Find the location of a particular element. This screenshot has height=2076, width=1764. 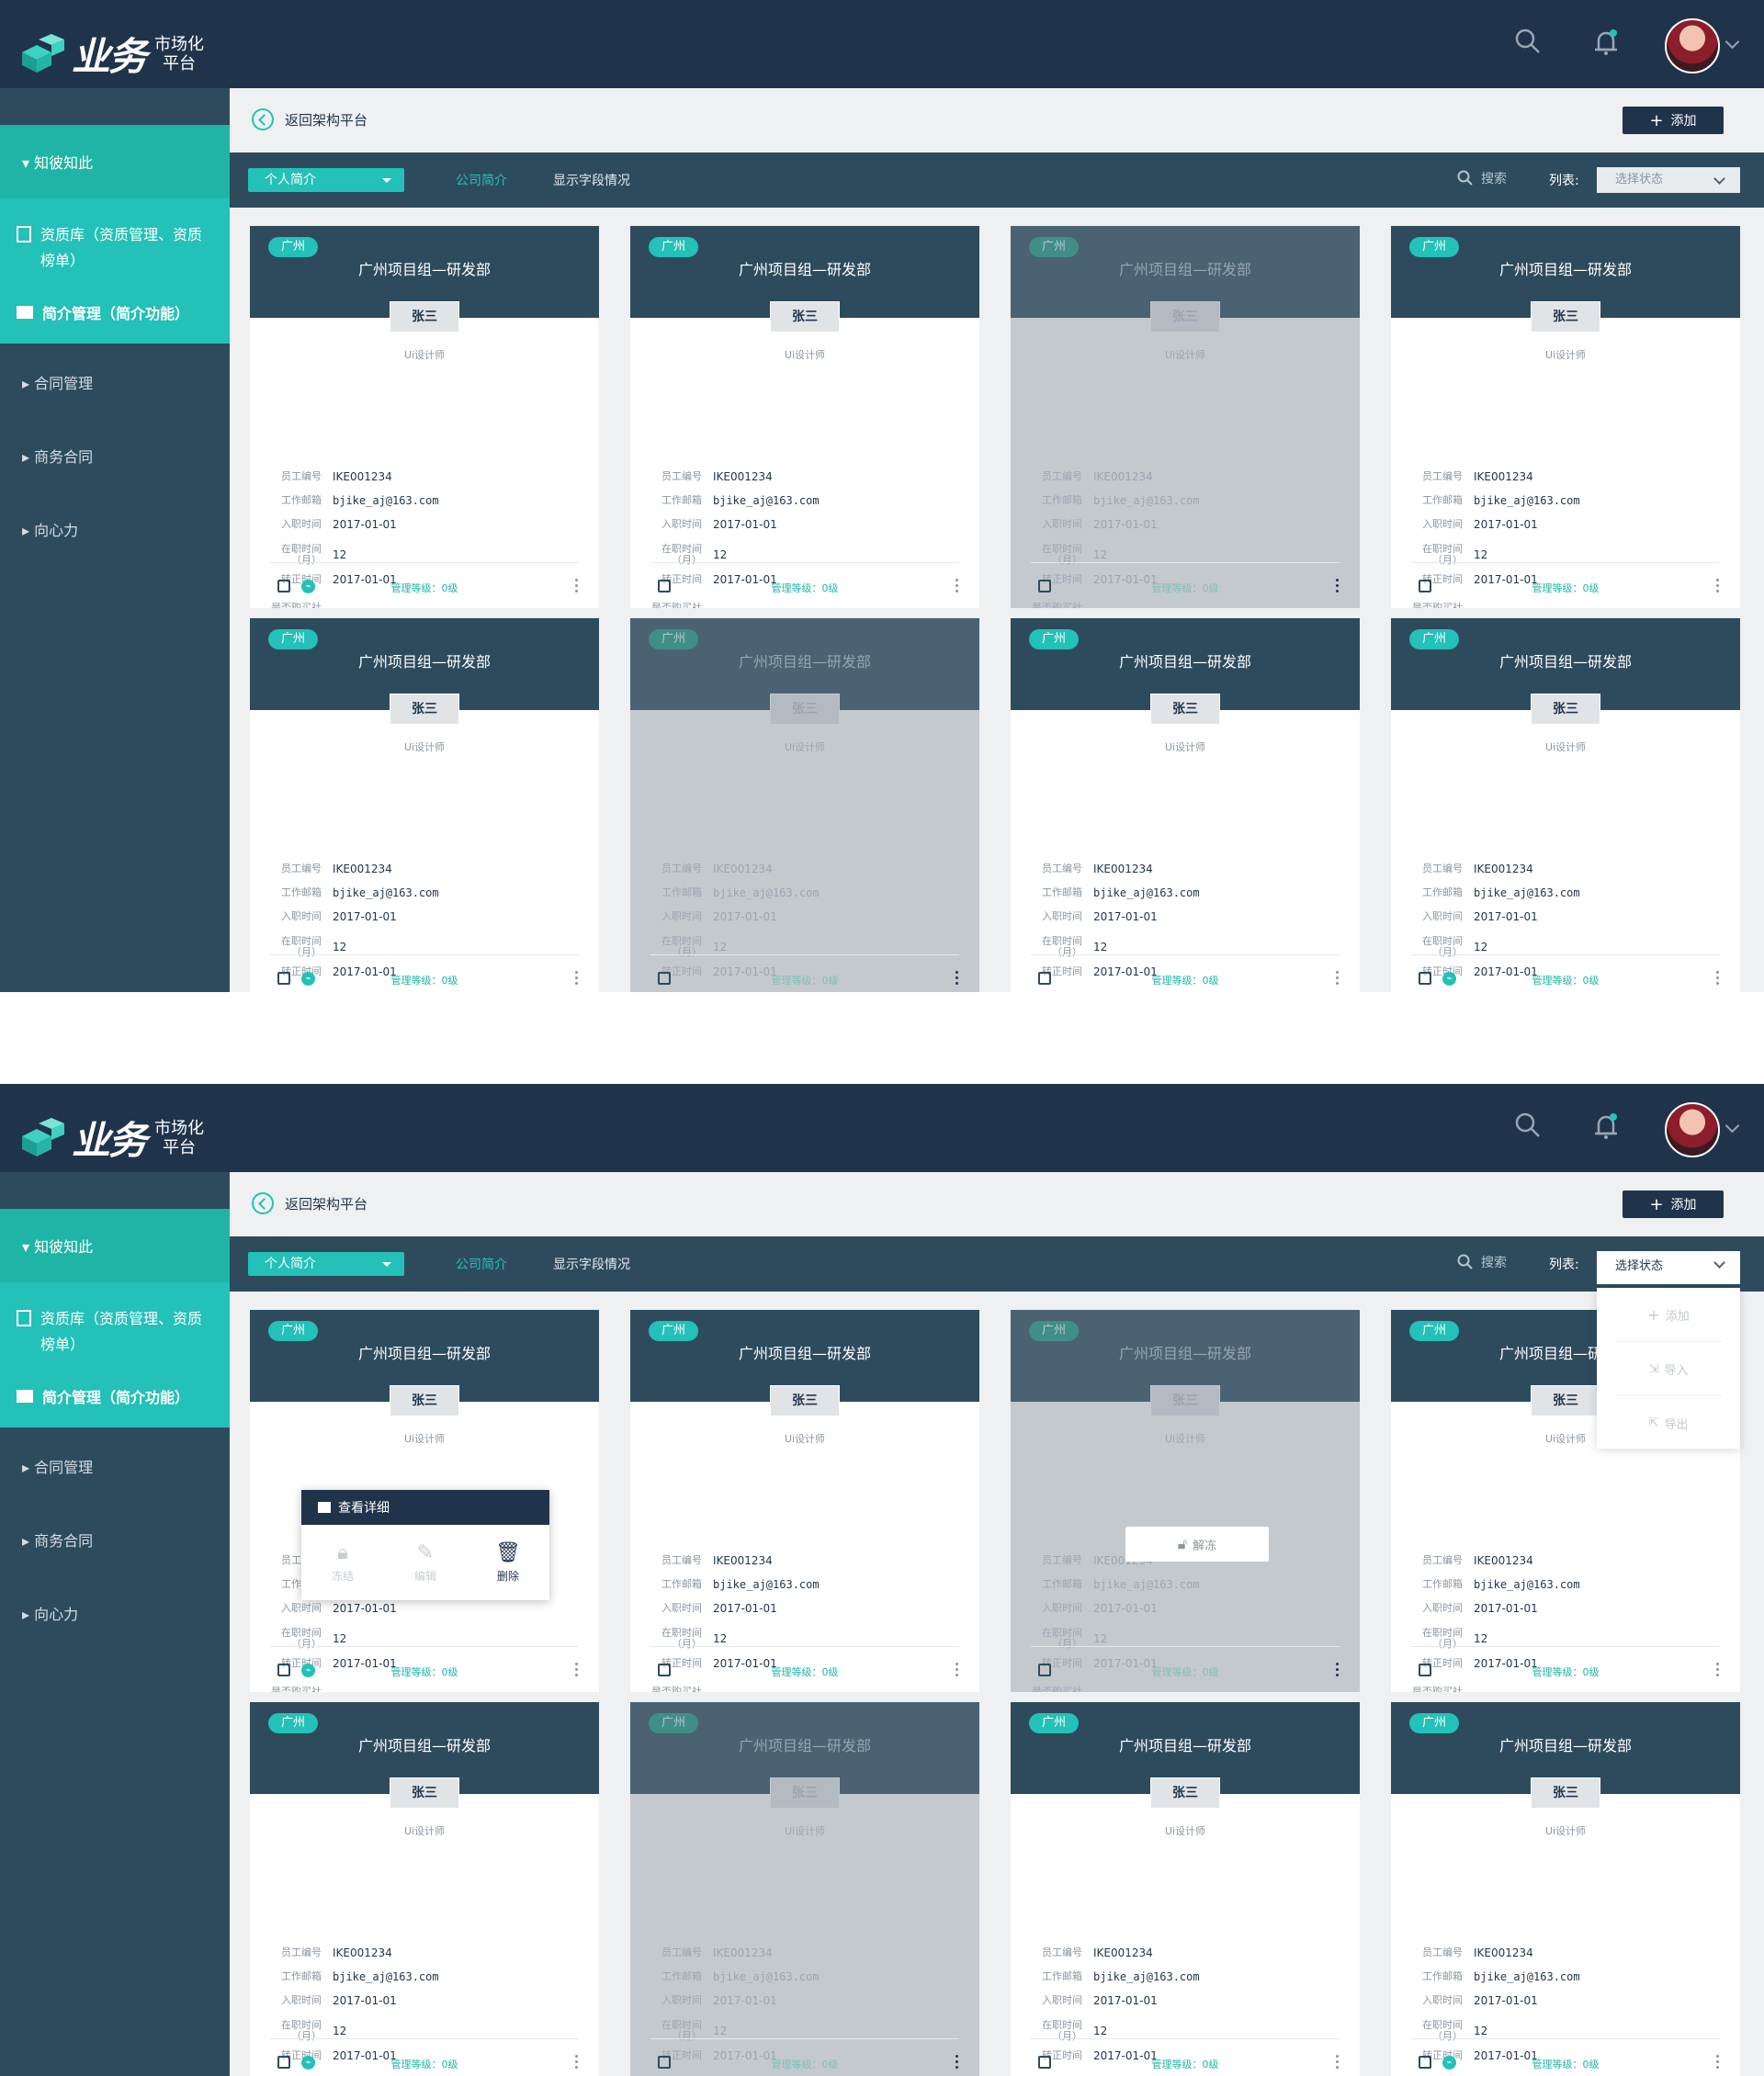

freeze-button: 🔒︎ 冻结 is located at coordinates (342, 1562).